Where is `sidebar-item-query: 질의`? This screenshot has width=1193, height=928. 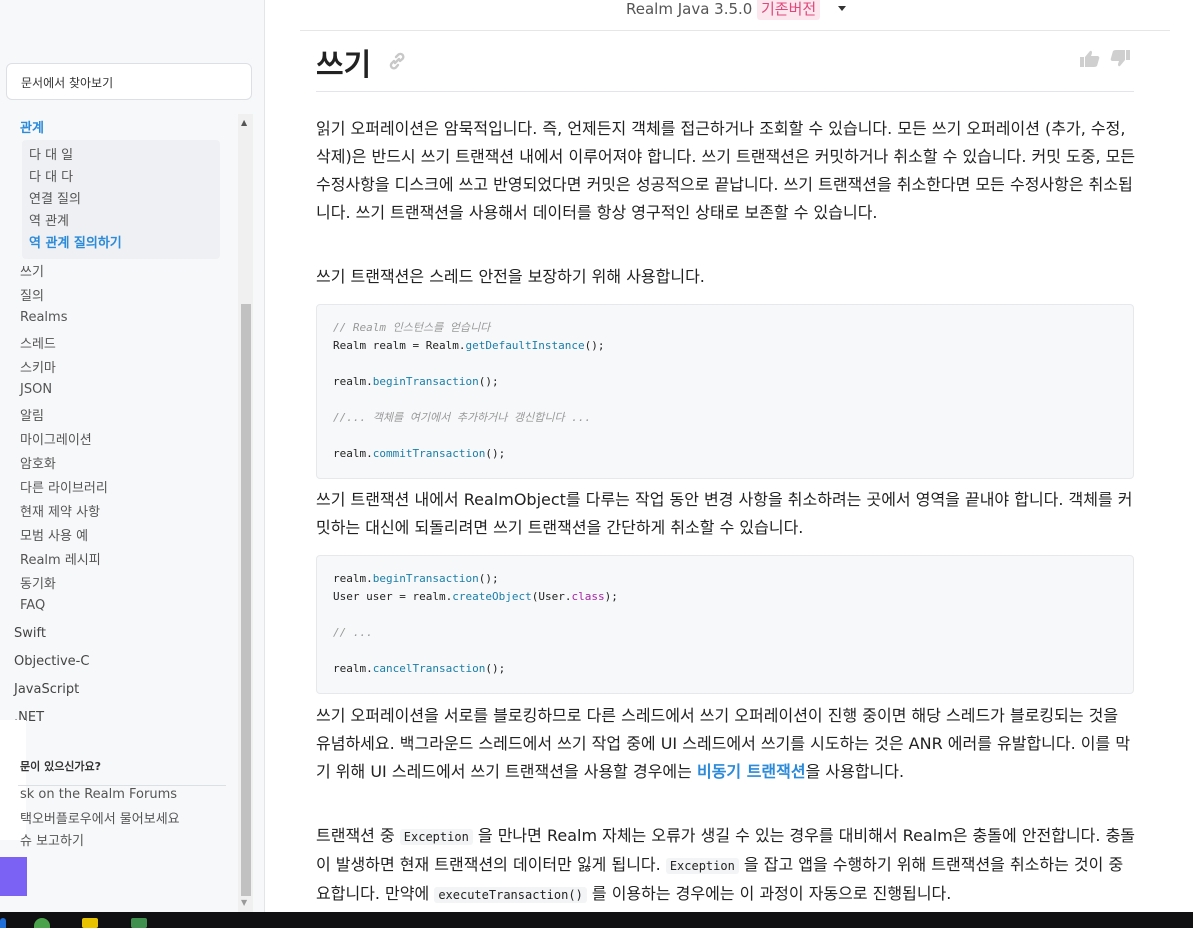 sidebar-item-query: 질의 is located at coordinates (32, 294).